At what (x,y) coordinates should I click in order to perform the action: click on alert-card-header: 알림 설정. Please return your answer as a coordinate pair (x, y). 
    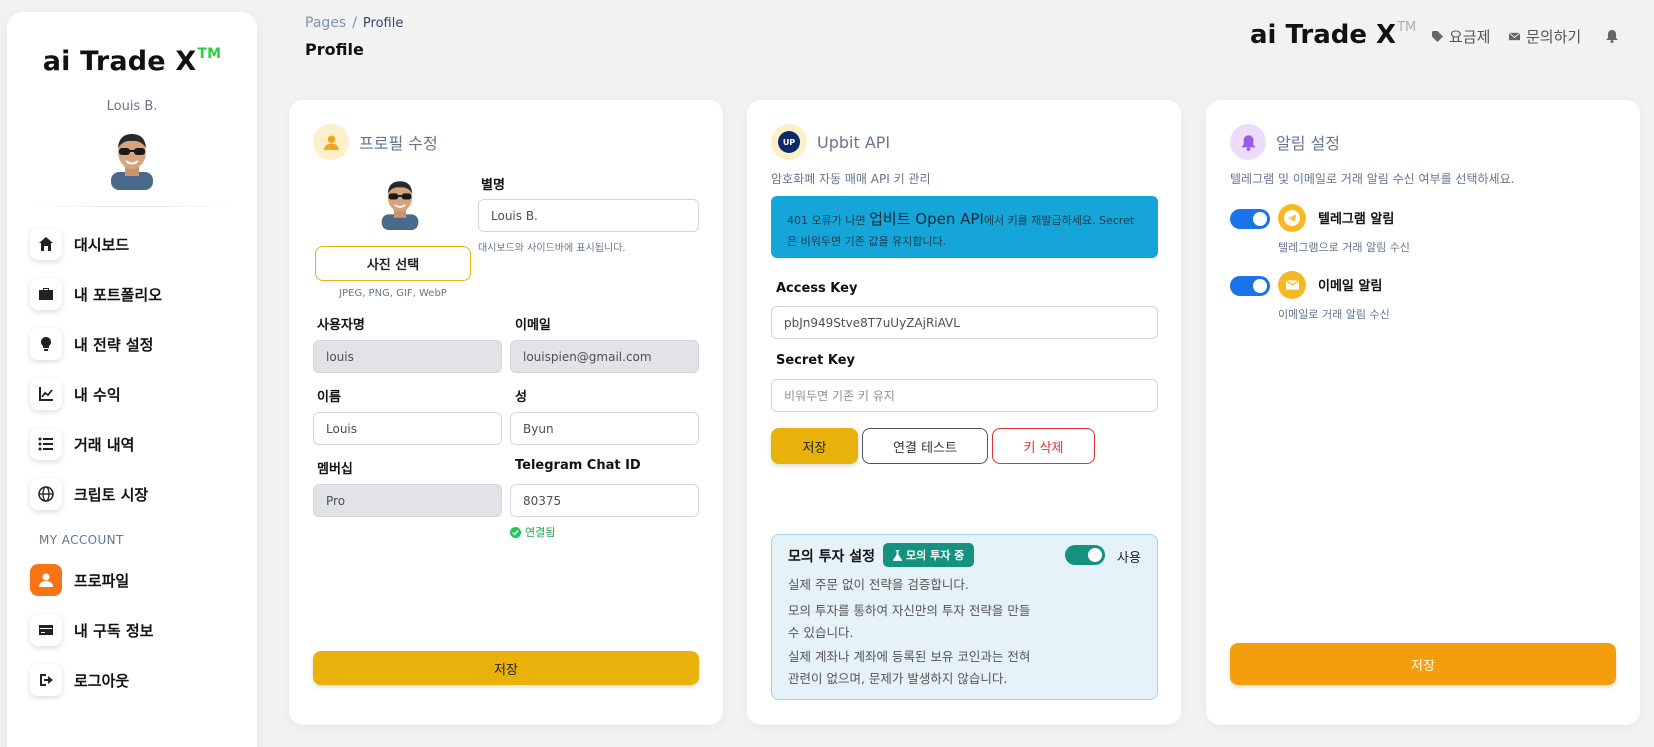
    Looking at the image, I should click on (1285, 142).